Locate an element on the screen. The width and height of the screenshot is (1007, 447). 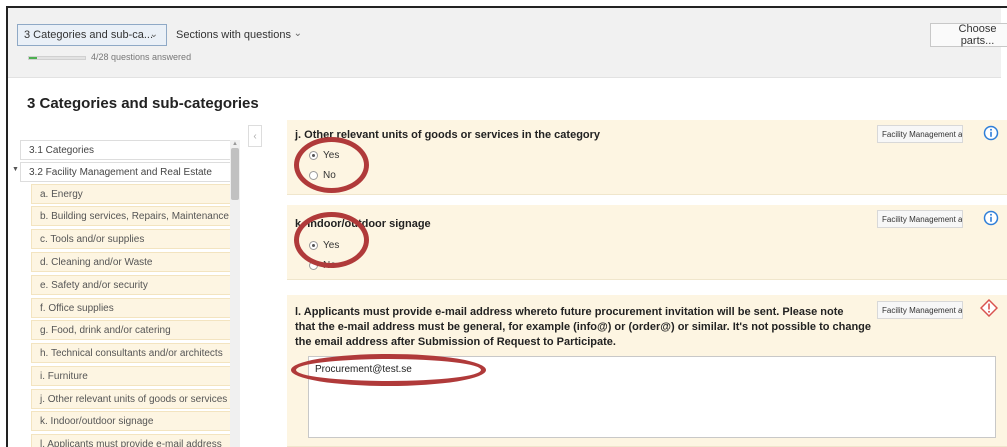
tree-item-categories: 3.1 Categories is located at coordinates (126, 150).